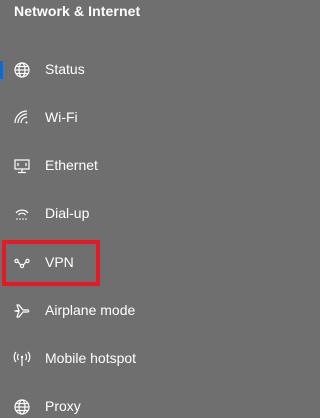 The width and height of the screenshot is (320, 418). Describe the element at coordinates (137, 262) in the screenshot. I see `nav-item-vpn: VPN` at that location.